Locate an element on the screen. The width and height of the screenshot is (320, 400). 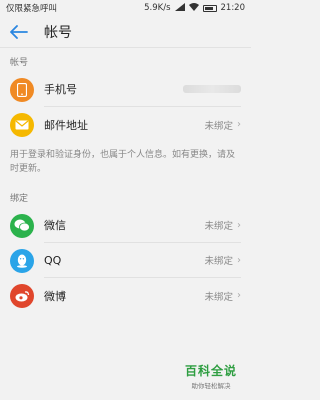
list-item-qq: QQ 未绑定 › is located at coordinates (125, 260).